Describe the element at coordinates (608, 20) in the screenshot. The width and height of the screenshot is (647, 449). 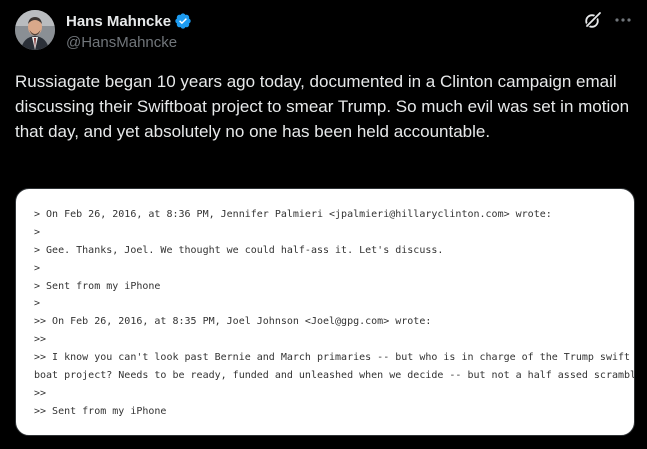
I see `top-actions` at that location.